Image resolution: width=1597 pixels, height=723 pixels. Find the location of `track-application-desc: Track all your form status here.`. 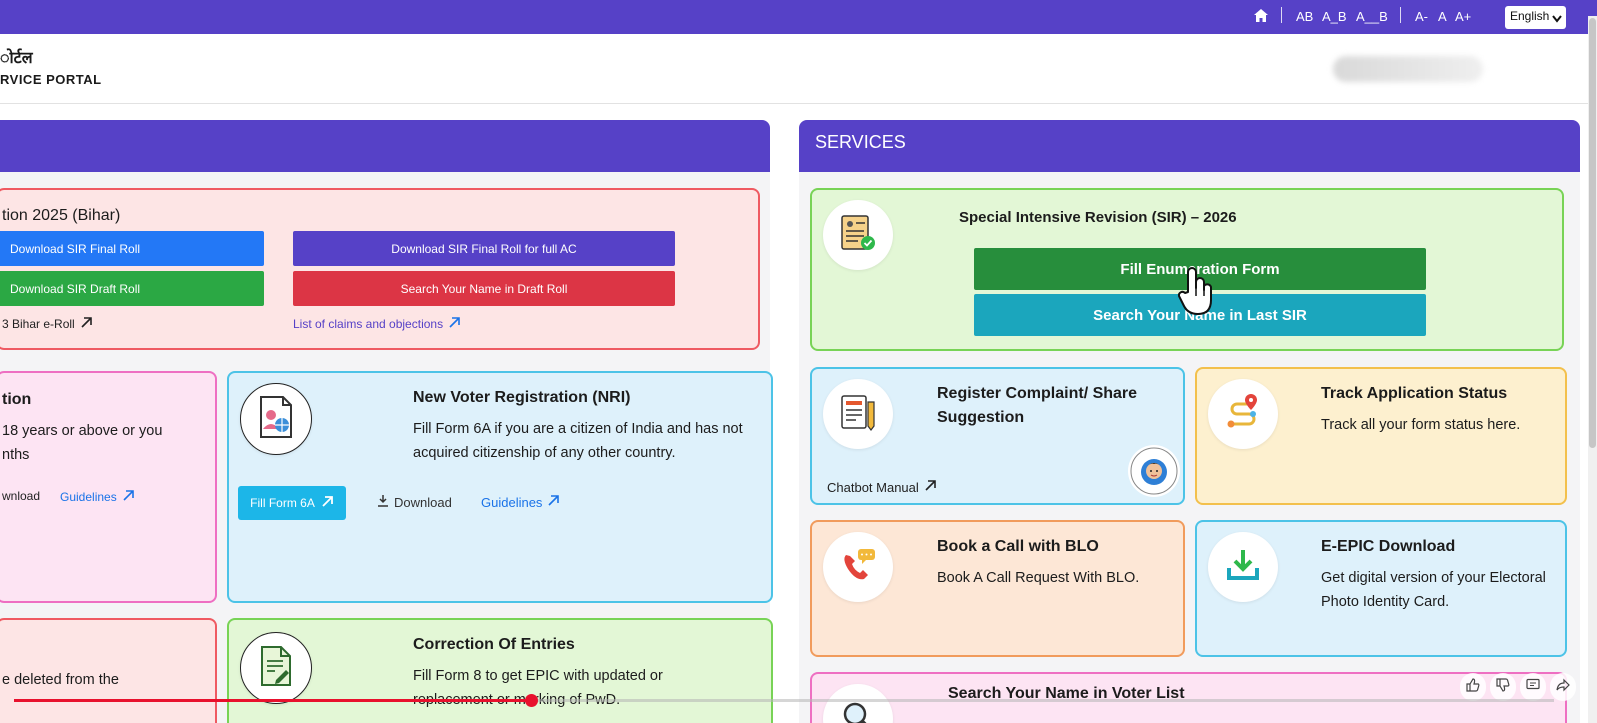

track-application-desc: Track all your form status here. is located at coordinates (1421, 425).